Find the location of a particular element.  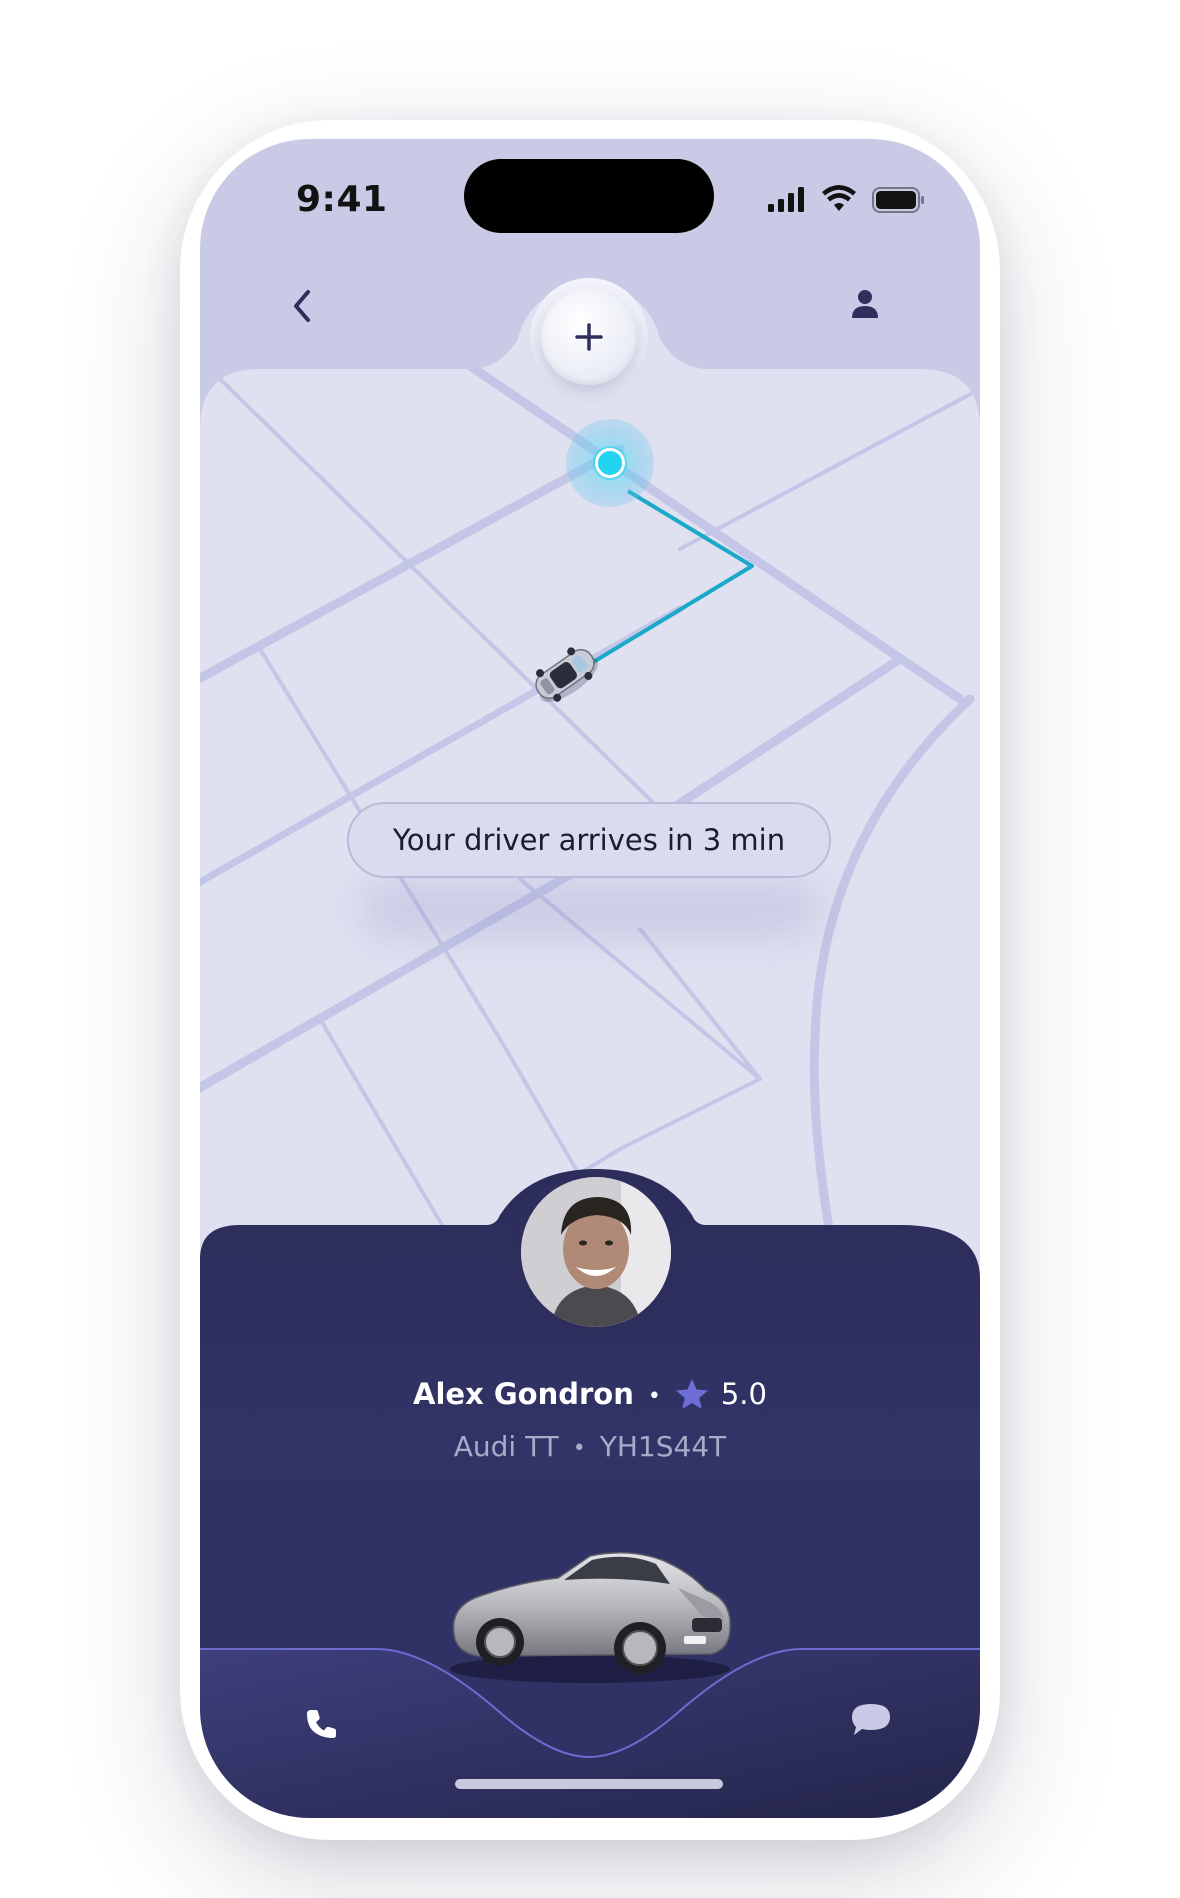

driver-info-line: Alex Gondron • 5.0 is located at coordinates (590, 1394).